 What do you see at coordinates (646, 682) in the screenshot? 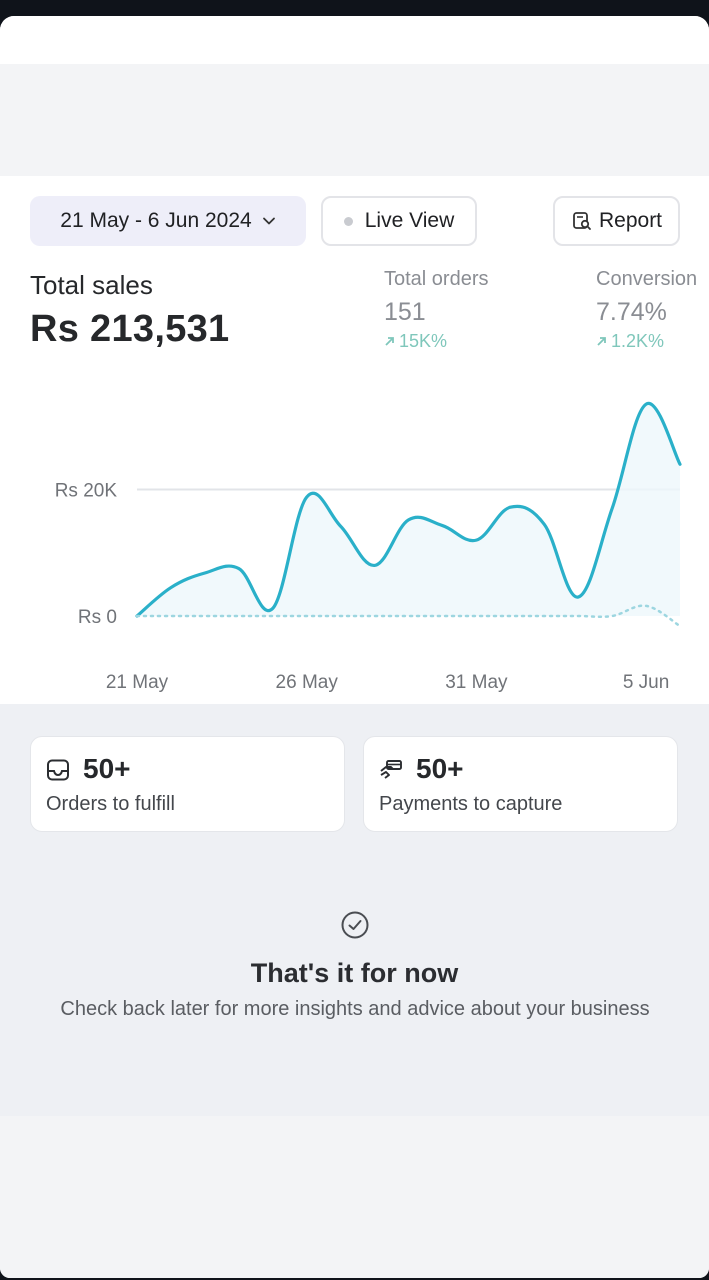
I see `x-tick-label: 5 Jun` at bounding box center [646, 682].